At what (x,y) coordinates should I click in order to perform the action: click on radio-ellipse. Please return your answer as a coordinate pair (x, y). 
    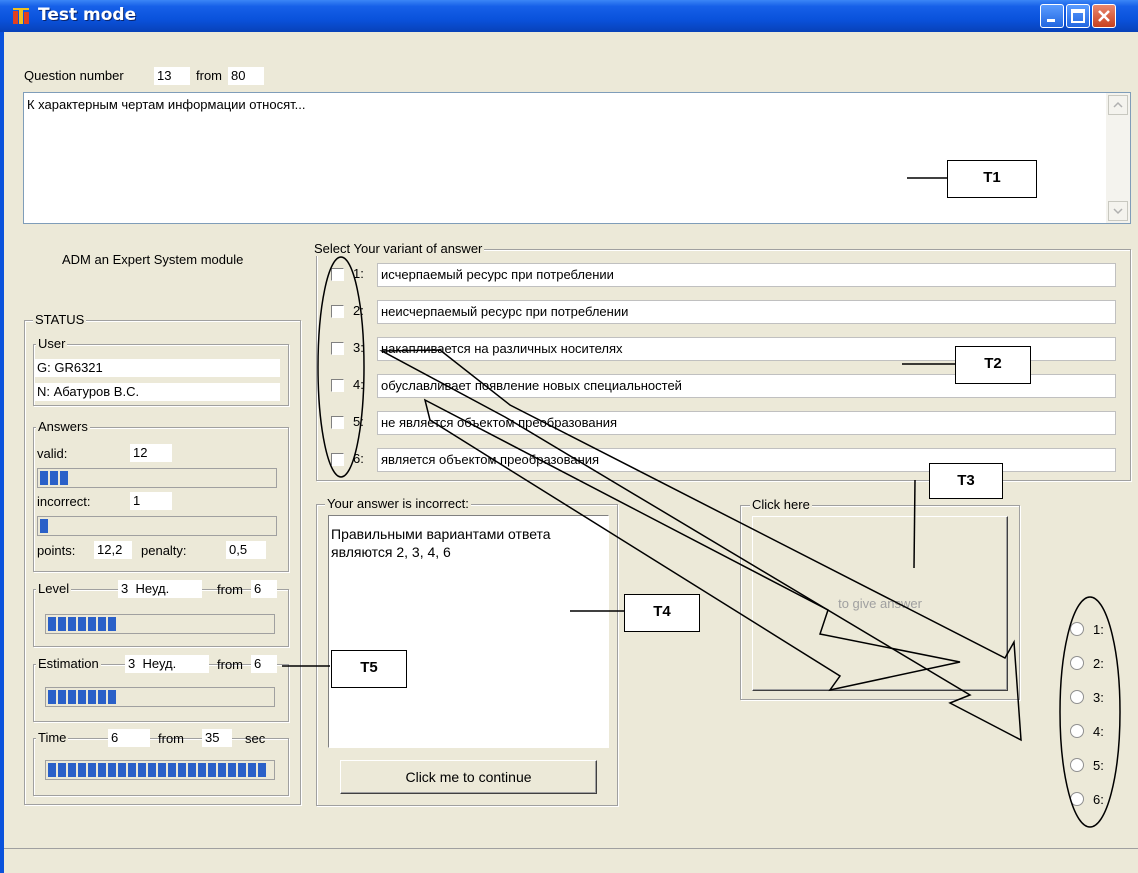
    Looking at the image, I should click on (1090, 712).